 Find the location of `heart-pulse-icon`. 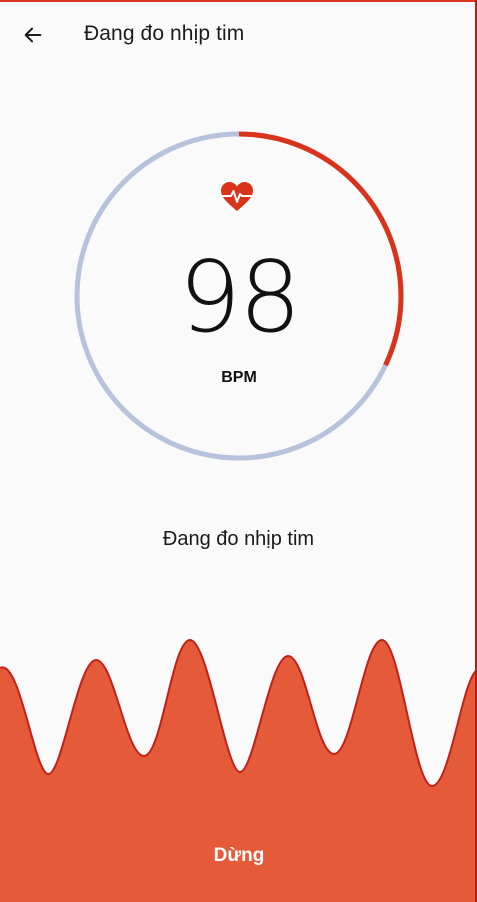

heart-pulse-icon is located at coordinates (237, 196).